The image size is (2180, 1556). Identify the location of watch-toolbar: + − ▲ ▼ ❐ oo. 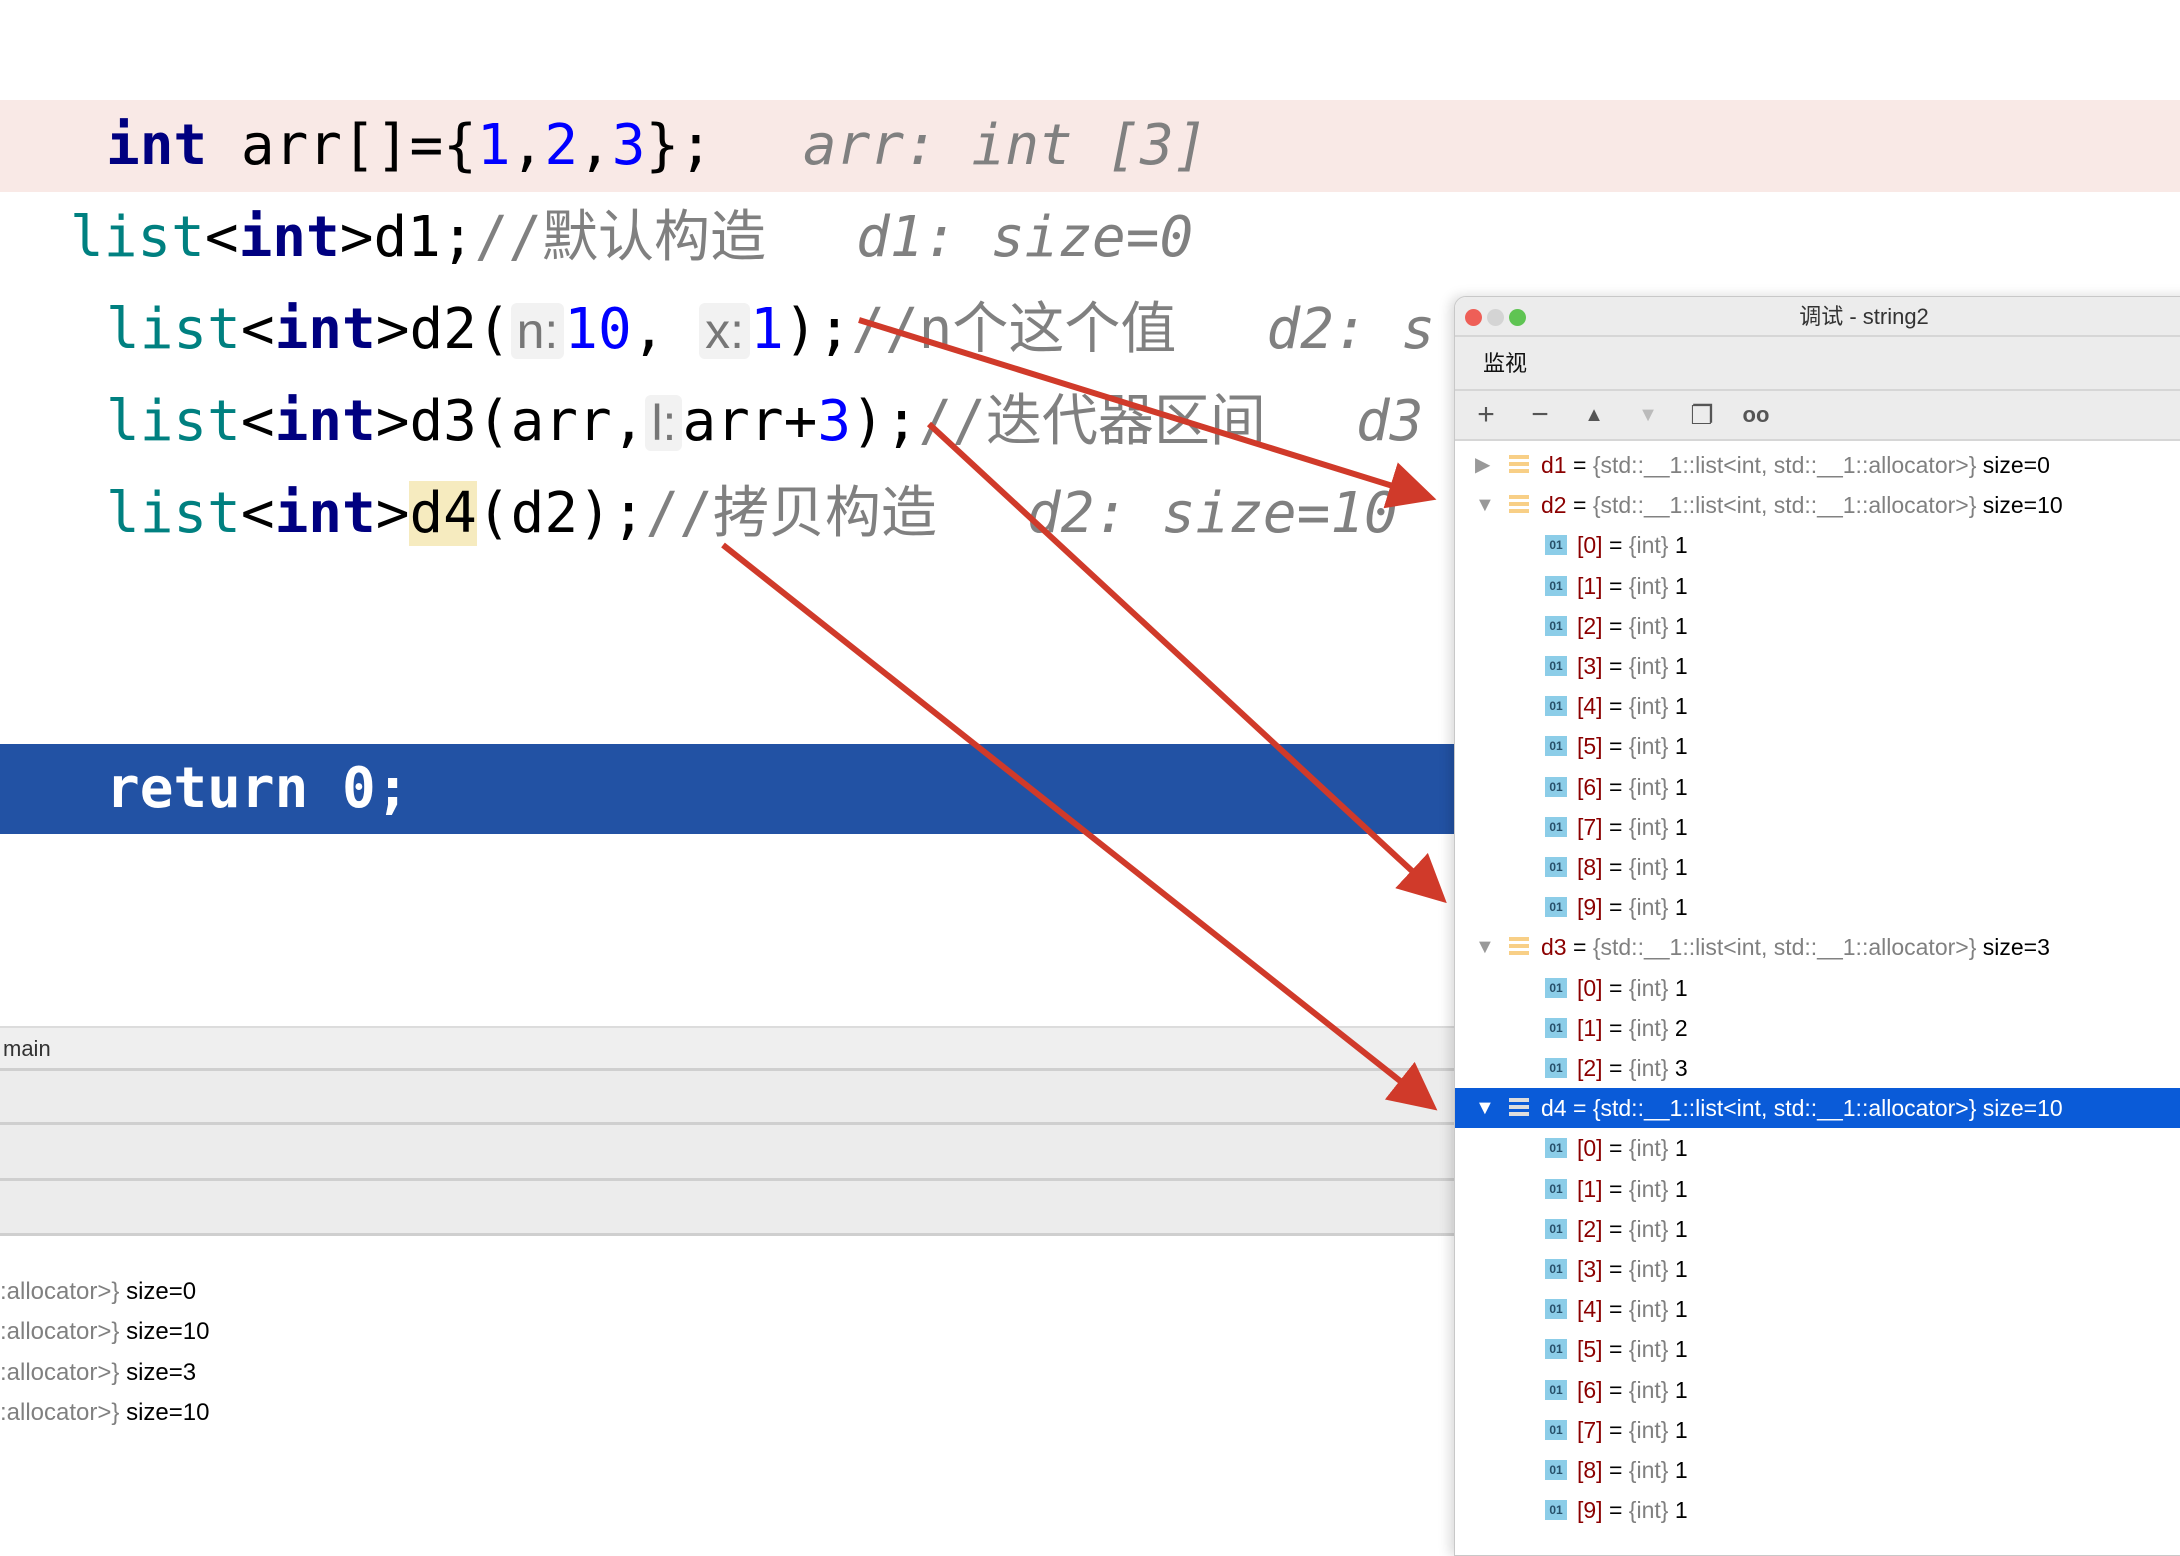
(1817, 416).